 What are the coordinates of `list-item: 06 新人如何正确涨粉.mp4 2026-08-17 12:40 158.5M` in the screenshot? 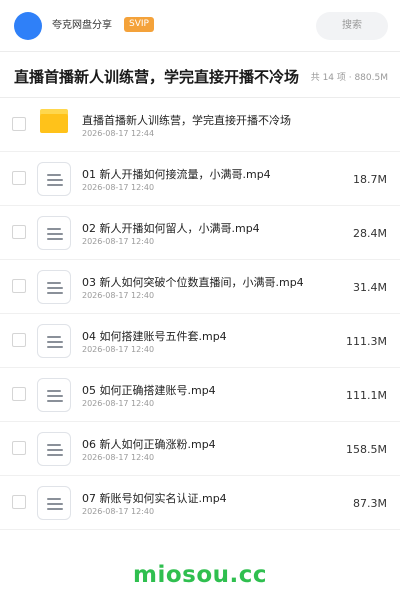 It's located at (200, 449).